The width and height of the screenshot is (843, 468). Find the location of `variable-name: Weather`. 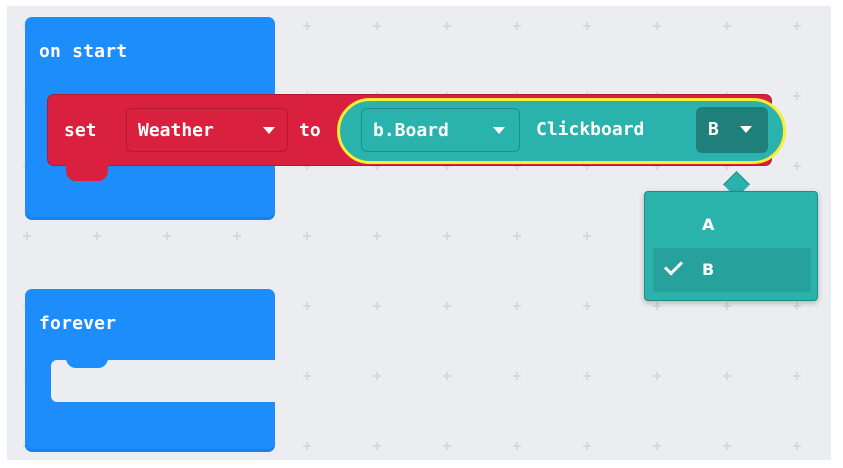

variable-name: Weather is located at coordinates (176, 130).